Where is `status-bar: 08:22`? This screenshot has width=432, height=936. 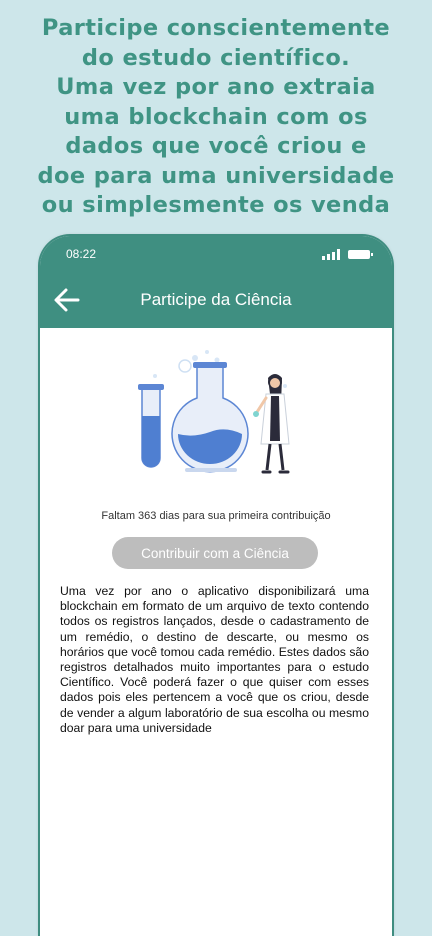
status-bar: 08:22 is located at coordinates (216, 254).